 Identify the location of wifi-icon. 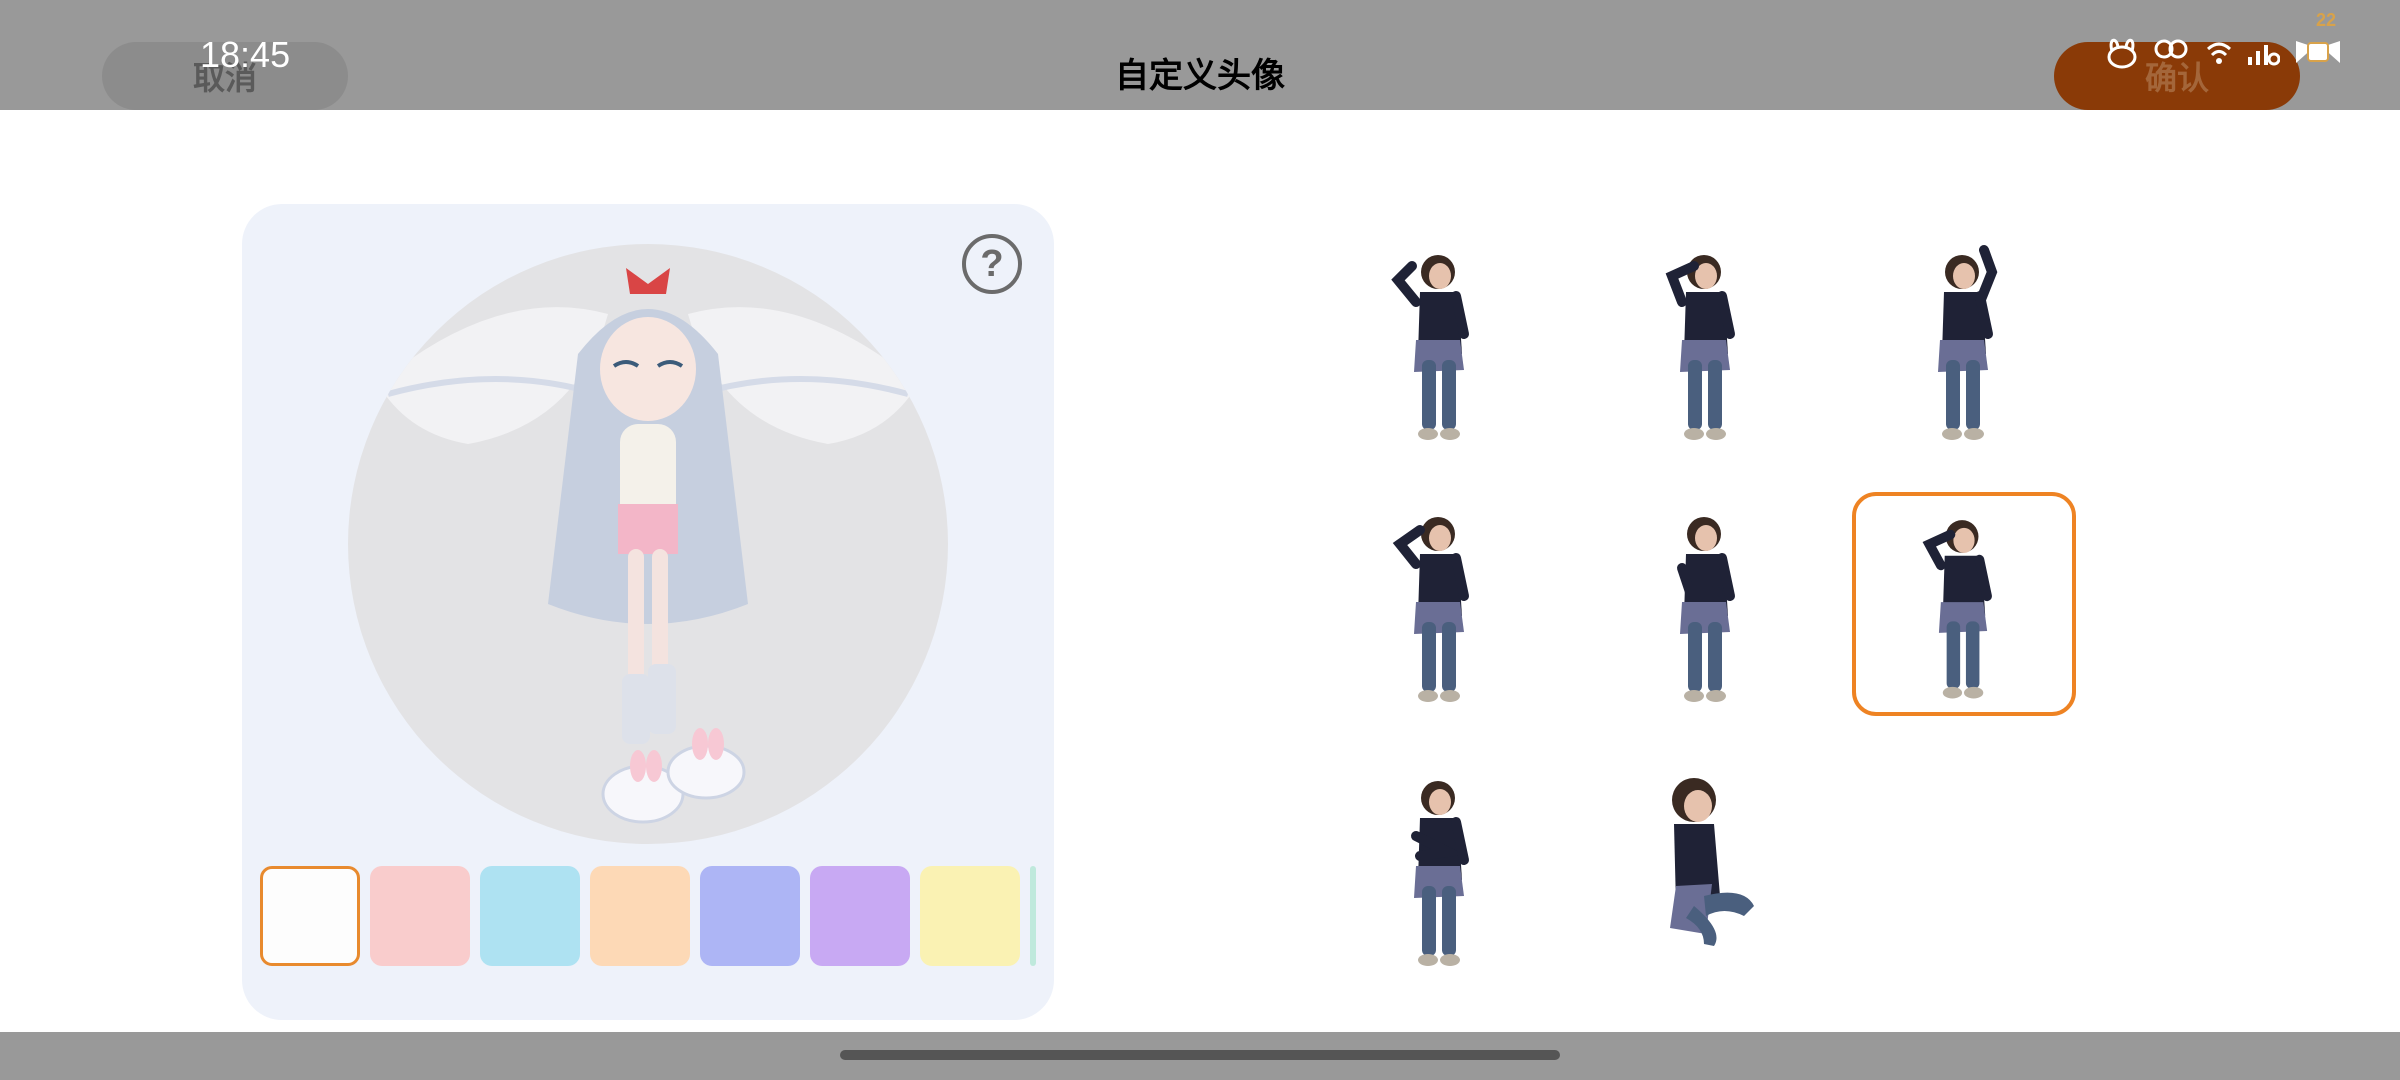
(2219, 53).